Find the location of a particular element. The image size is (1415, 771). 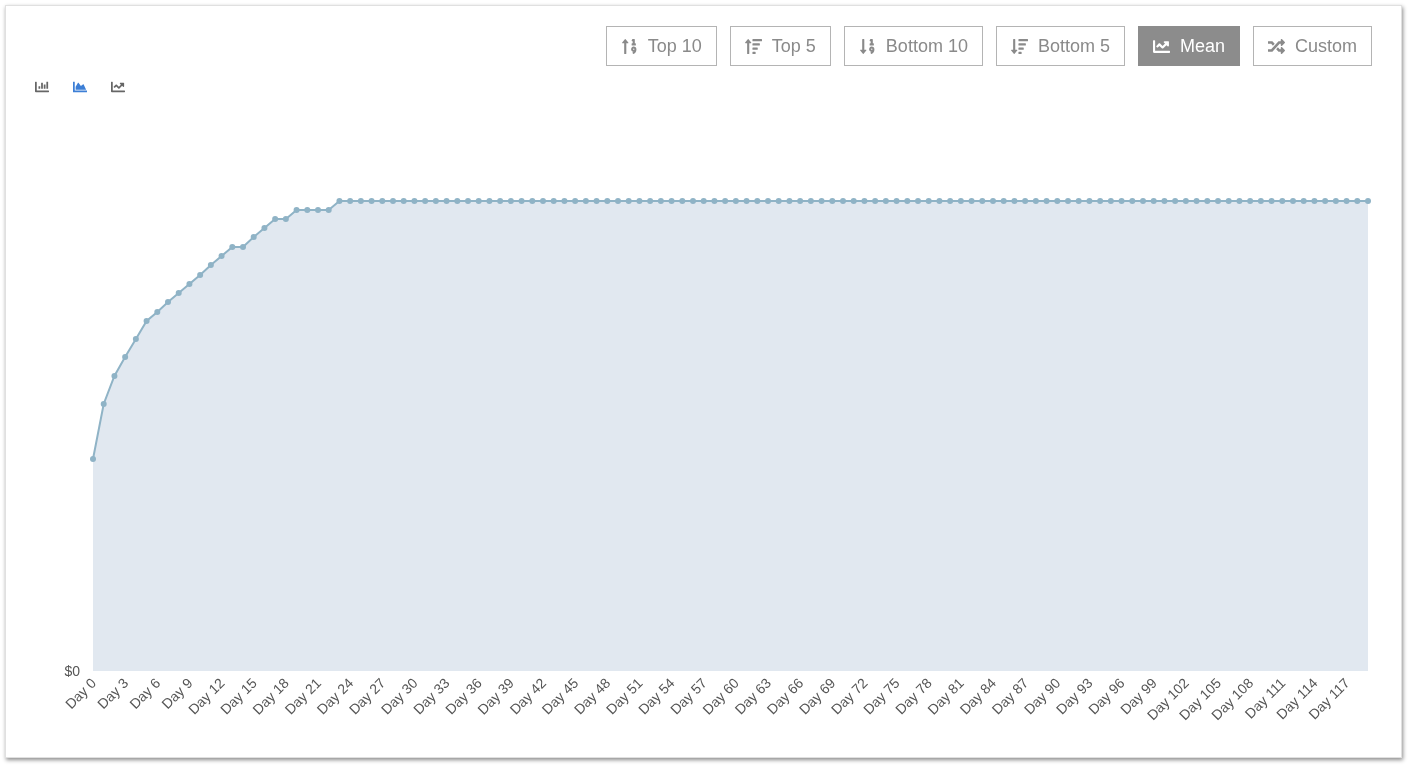

filter-button: Custom is located at coordinates (1312, 46).